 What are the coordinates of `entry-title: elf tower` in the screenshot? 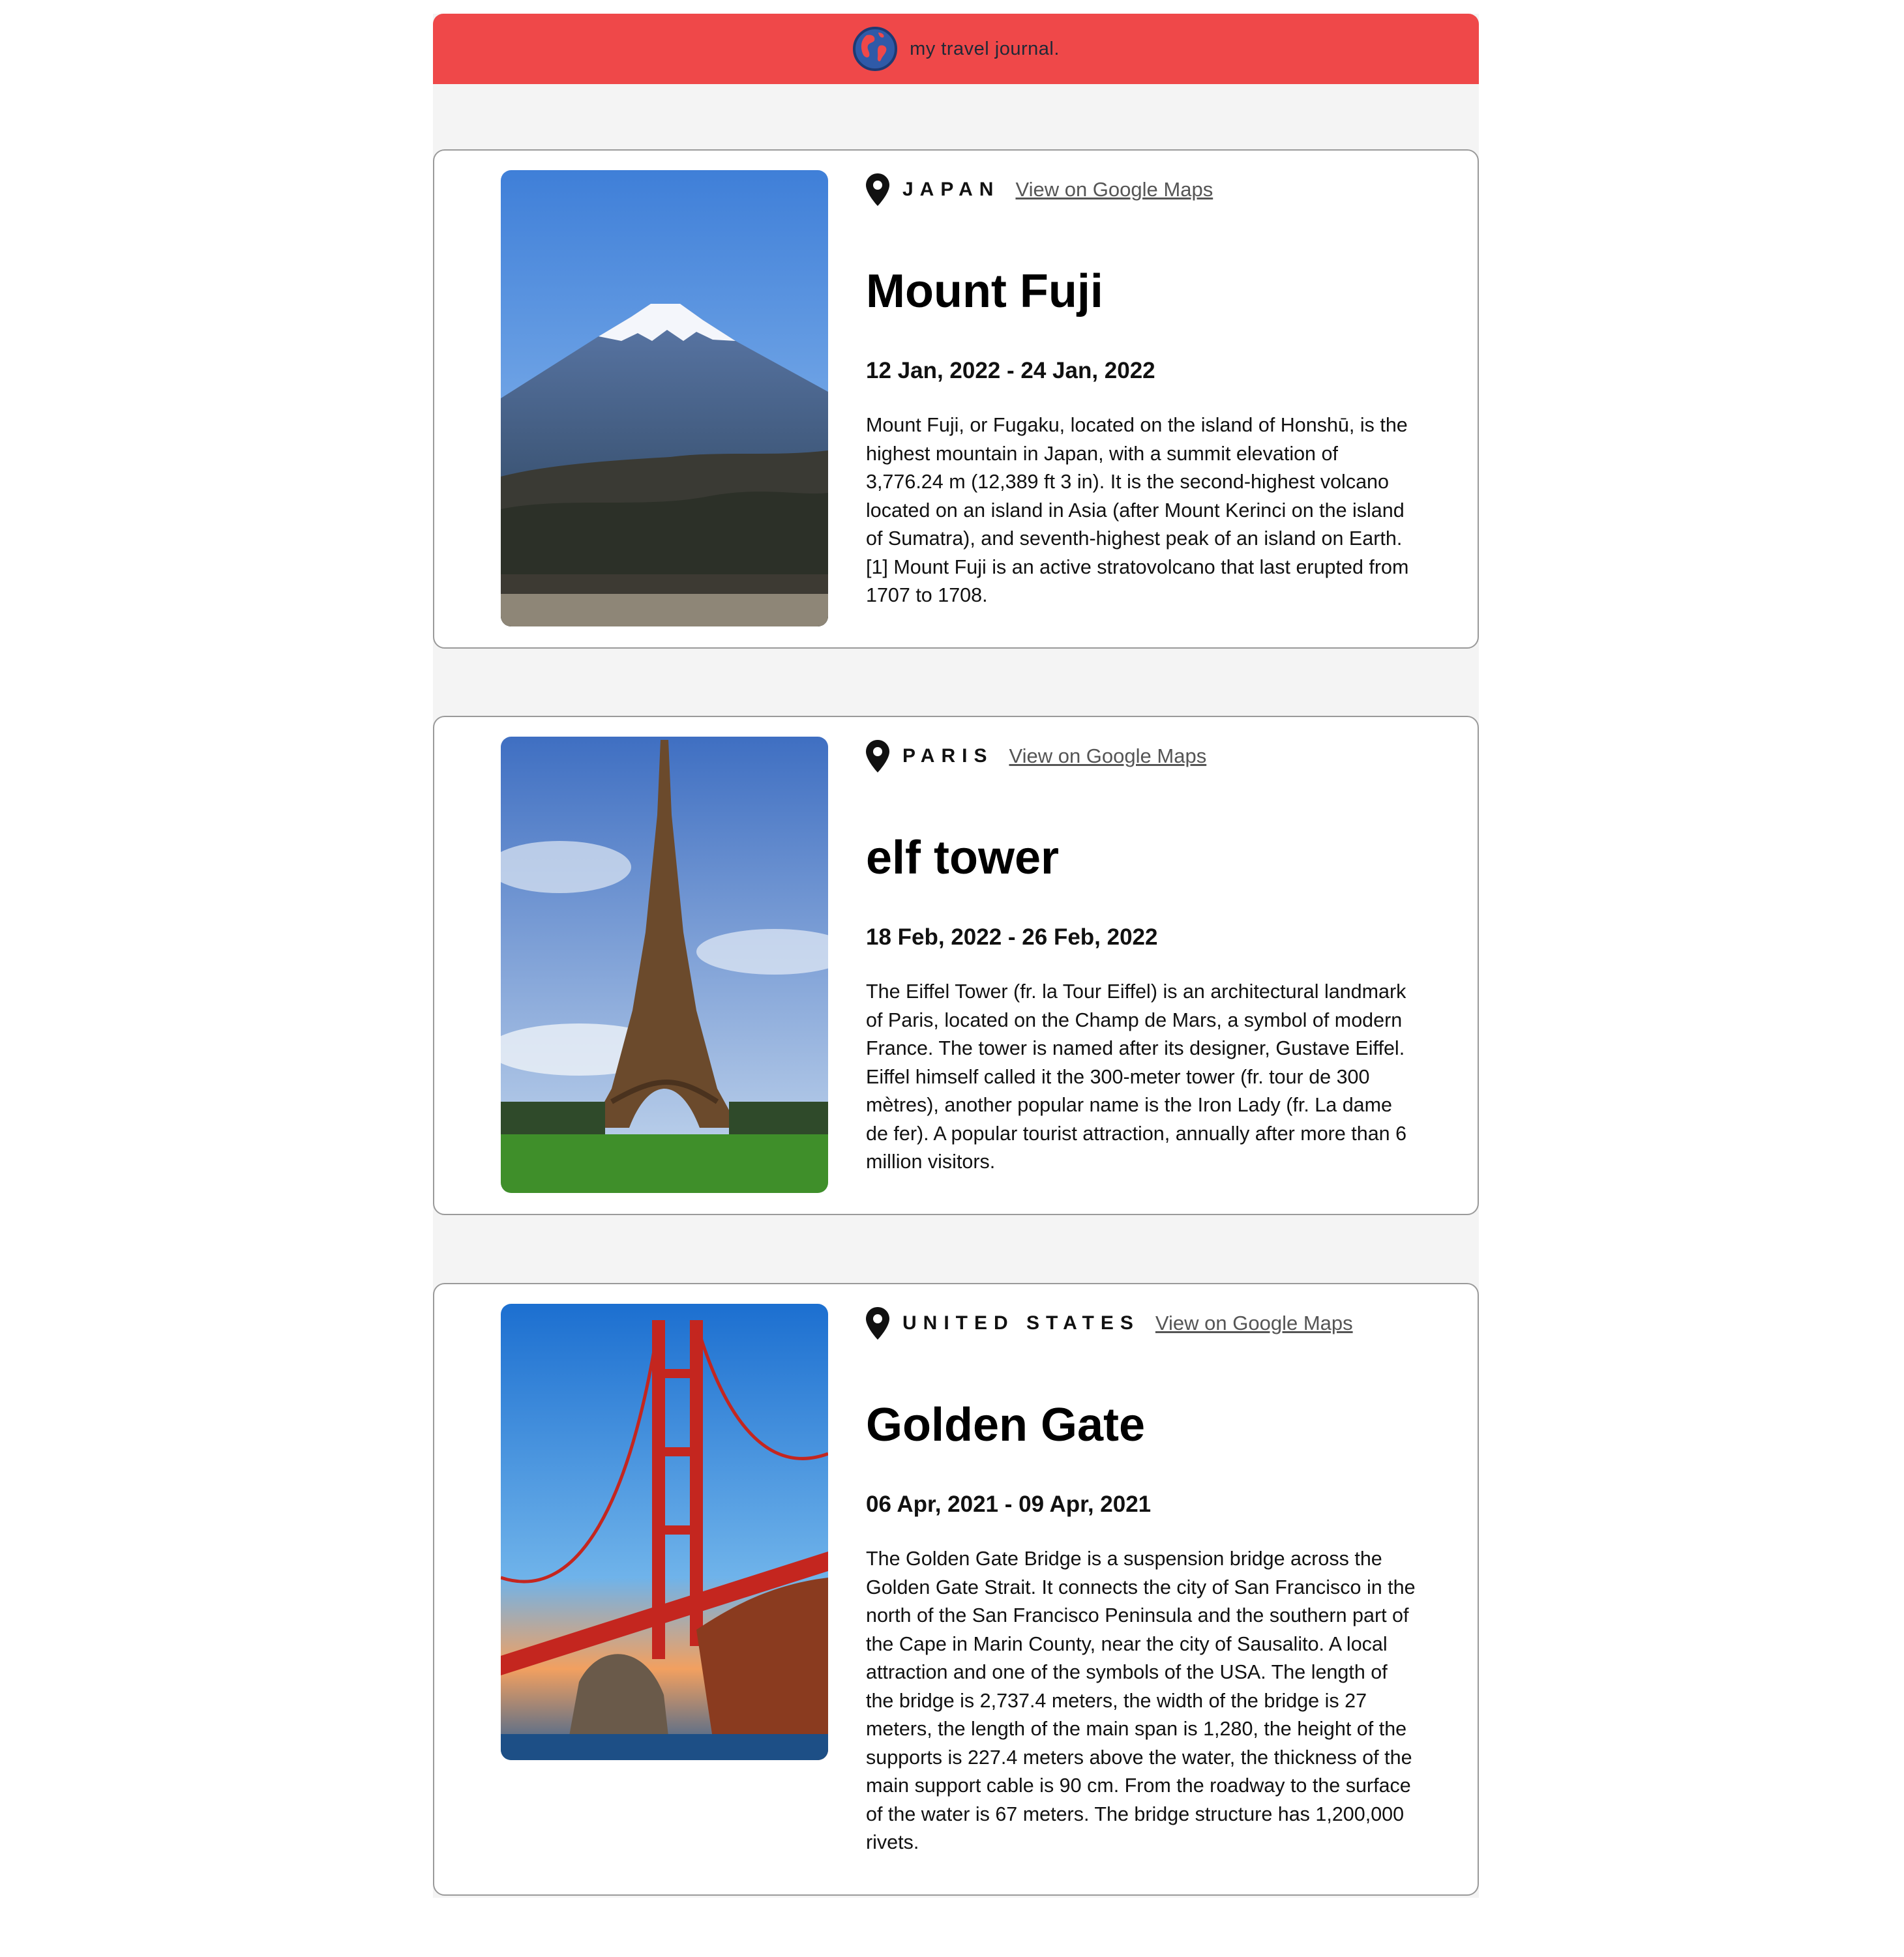 It's located at (963, 858).